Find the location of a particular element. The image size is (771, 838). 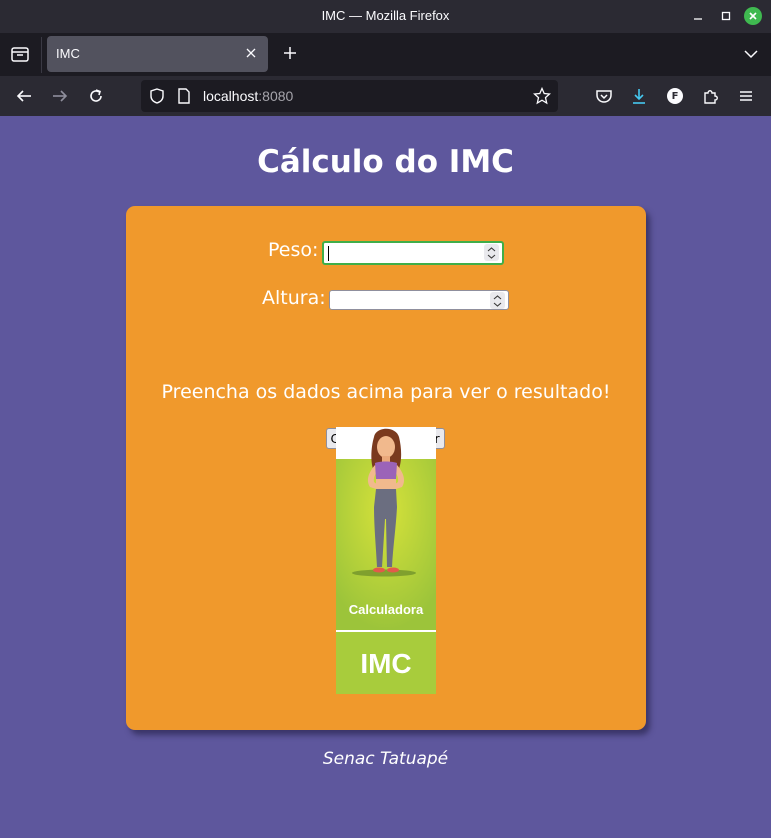

download-icon is located at coordinates (639, 96).